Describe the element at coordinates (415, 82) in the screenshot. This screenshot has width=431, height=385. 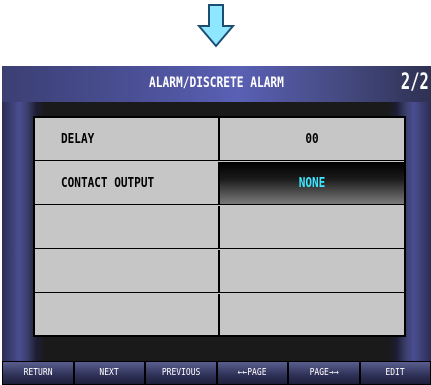
I see `page-indicator: 2/2` at that location.